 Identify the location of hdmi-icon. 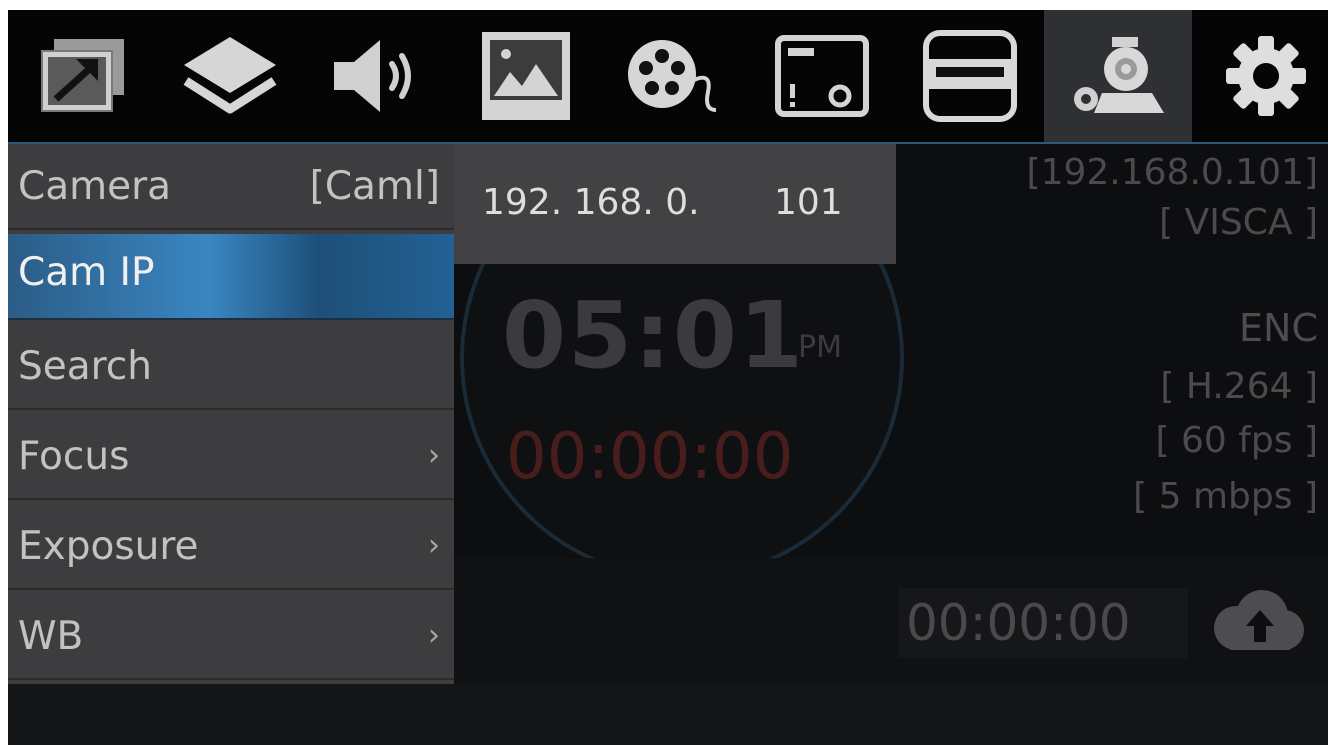
(970, 76).